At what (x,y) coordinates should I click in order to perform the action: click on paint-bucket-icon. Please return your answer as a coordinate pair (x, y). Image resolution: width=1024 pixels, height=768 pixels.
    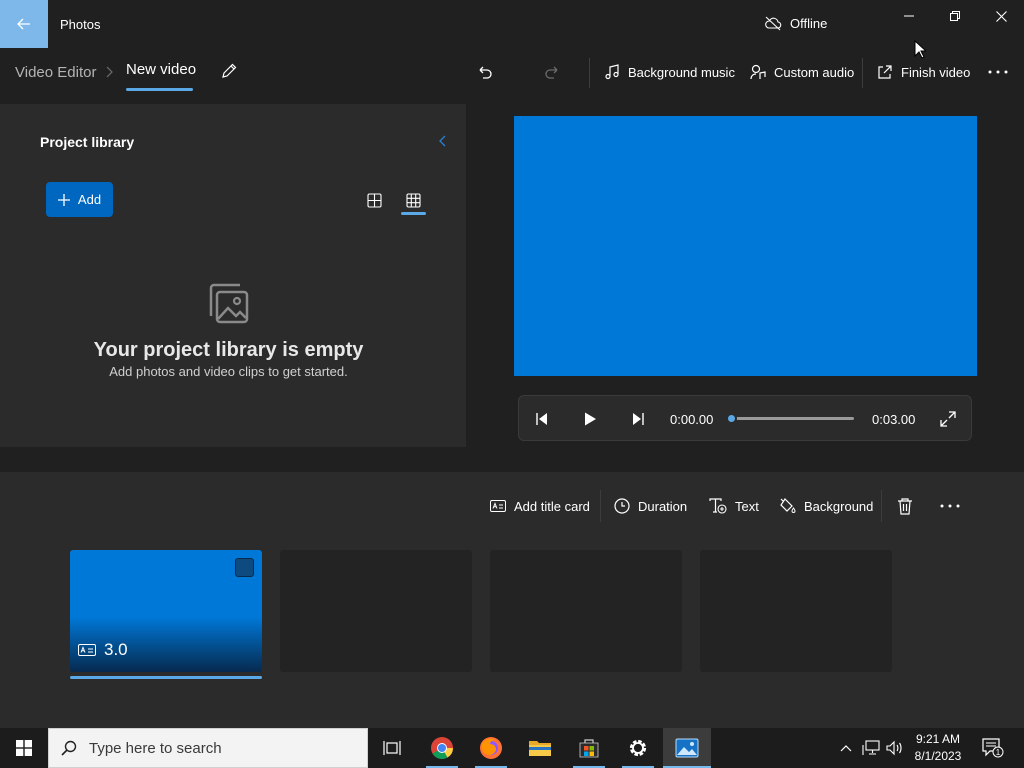
    Looking at the image, I should click on (788, 505).